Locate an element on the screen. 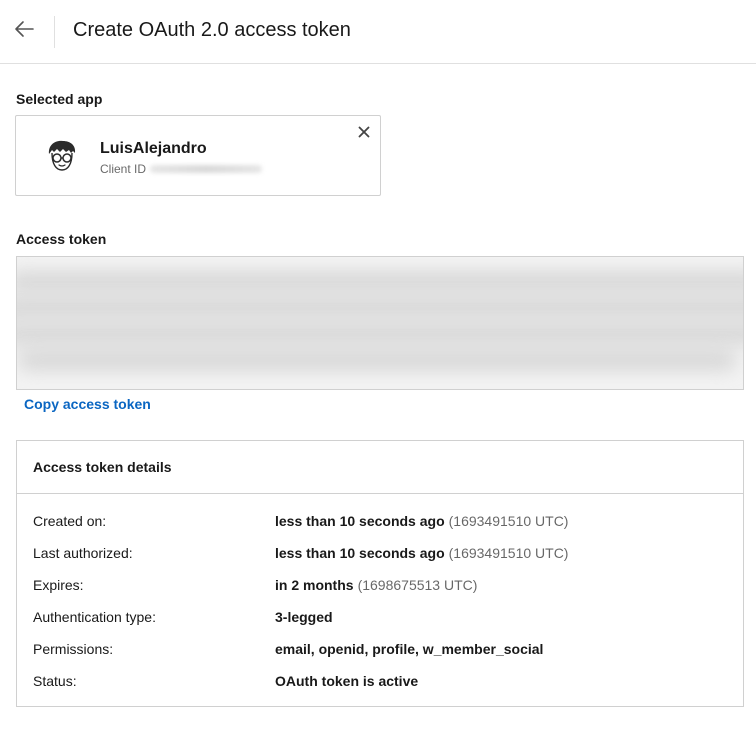 The height and width of the screenshot is (736, 756). detail-label: Created on: is located at coordinates (70, 521).